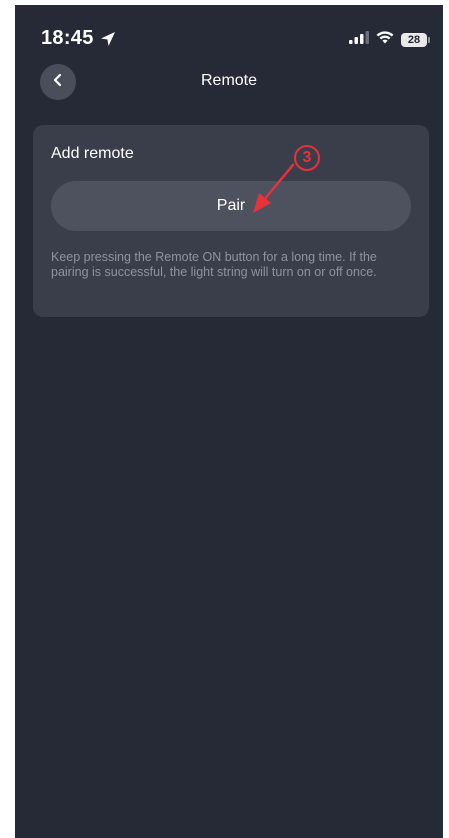 The height and width of the screenshot is (838, 449). I want to click on card-title: Add remote, so click(92, 153).